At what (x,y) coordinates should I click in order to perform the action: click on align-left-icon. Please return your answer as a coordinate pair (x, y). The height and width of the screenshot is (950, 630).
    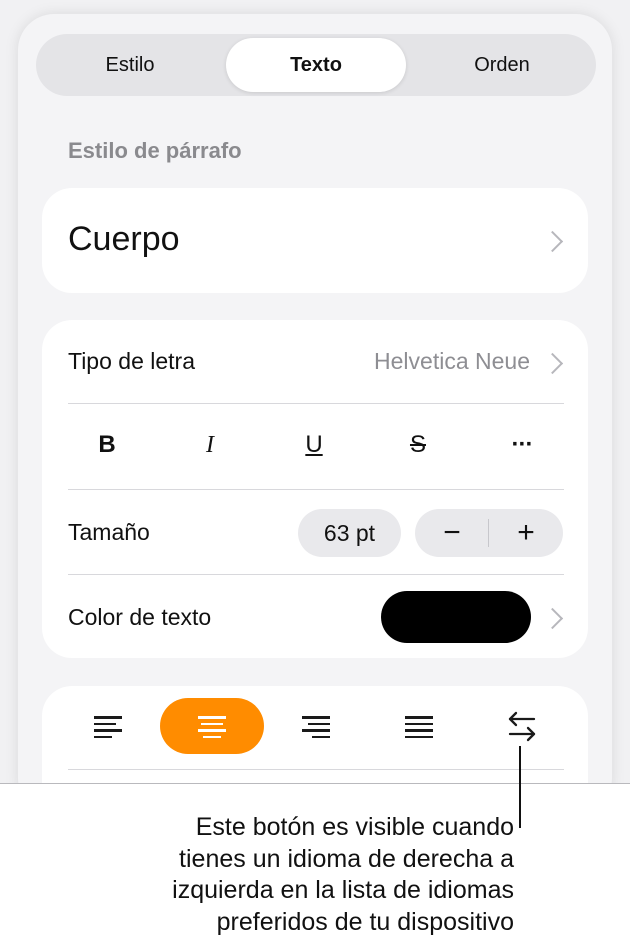
    Looking at the image, I should click on (108, 727).